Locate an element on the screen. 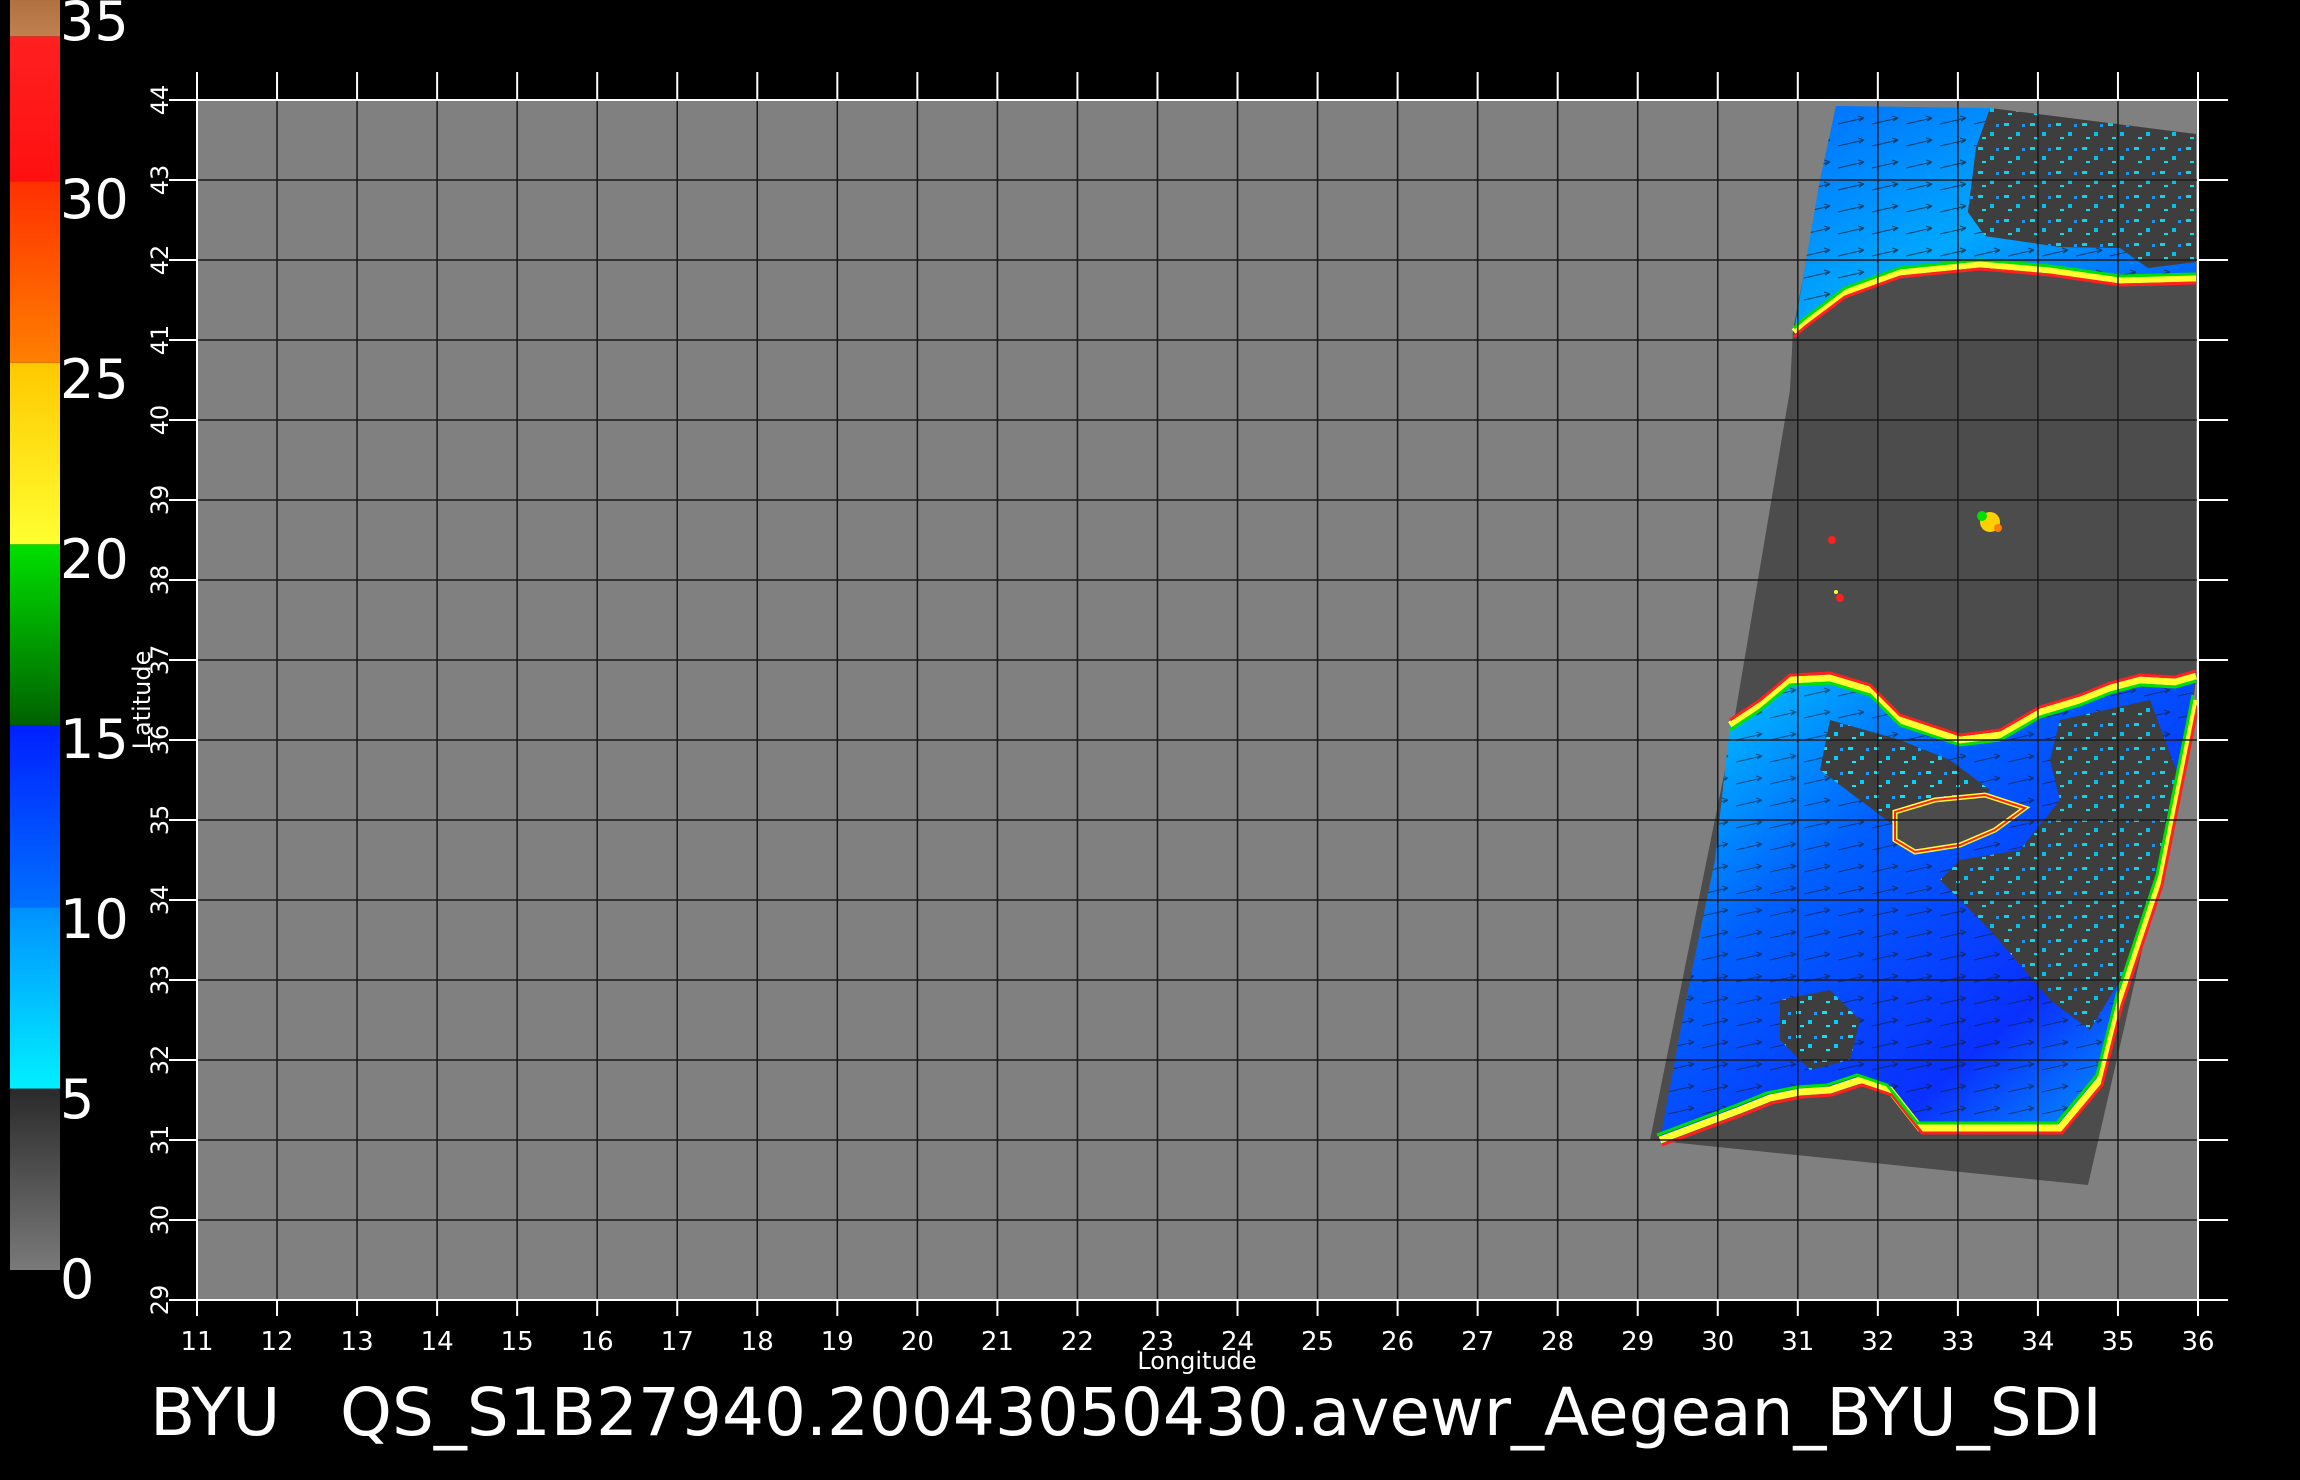 The image size is (2300, 1480). x-tick-label-27: 27 is located at coordinates (1477, 1342).